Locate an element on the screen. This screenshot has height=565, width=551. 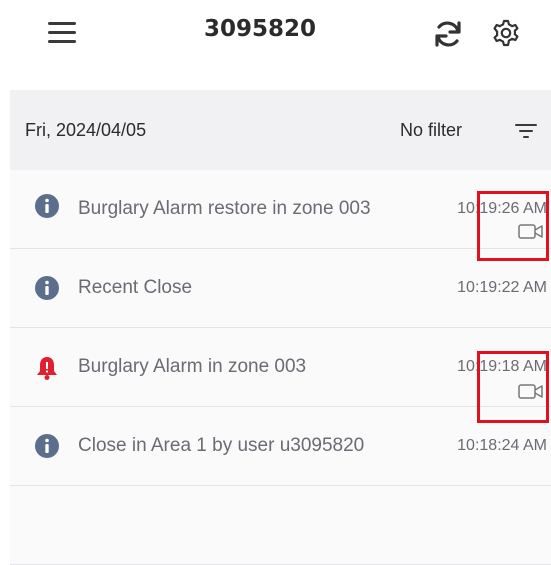
filter-icon is located at coordinates (526, 132).